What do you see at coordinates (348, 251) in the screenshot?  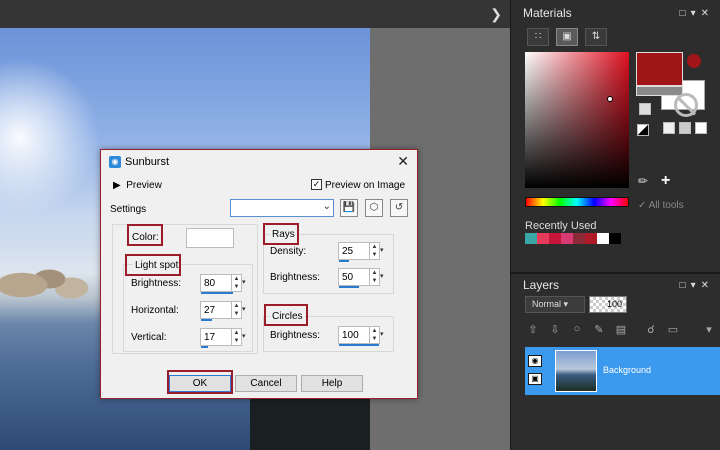 I see `density-value: 25` at bounding box center [348, 251].